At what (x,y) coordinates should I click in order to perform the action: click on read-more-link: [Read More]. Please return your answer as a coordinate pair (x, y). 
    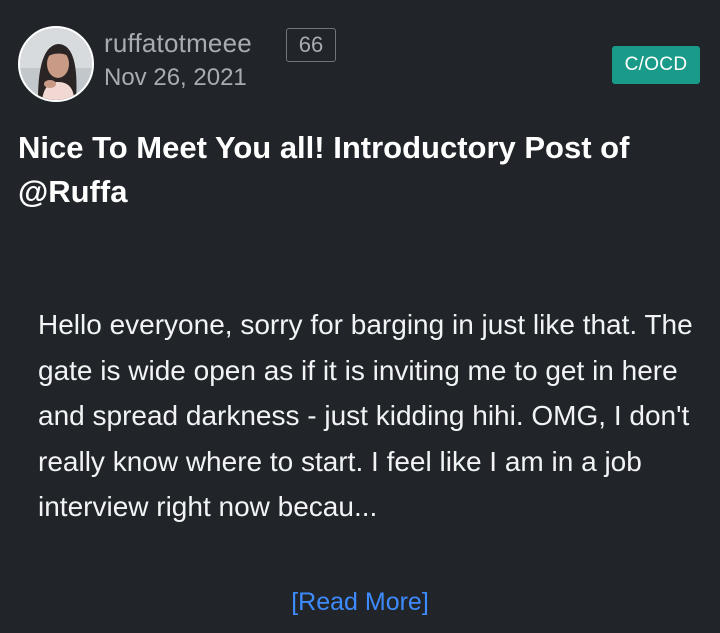
    Looking at the image, I should click on (360, 602).